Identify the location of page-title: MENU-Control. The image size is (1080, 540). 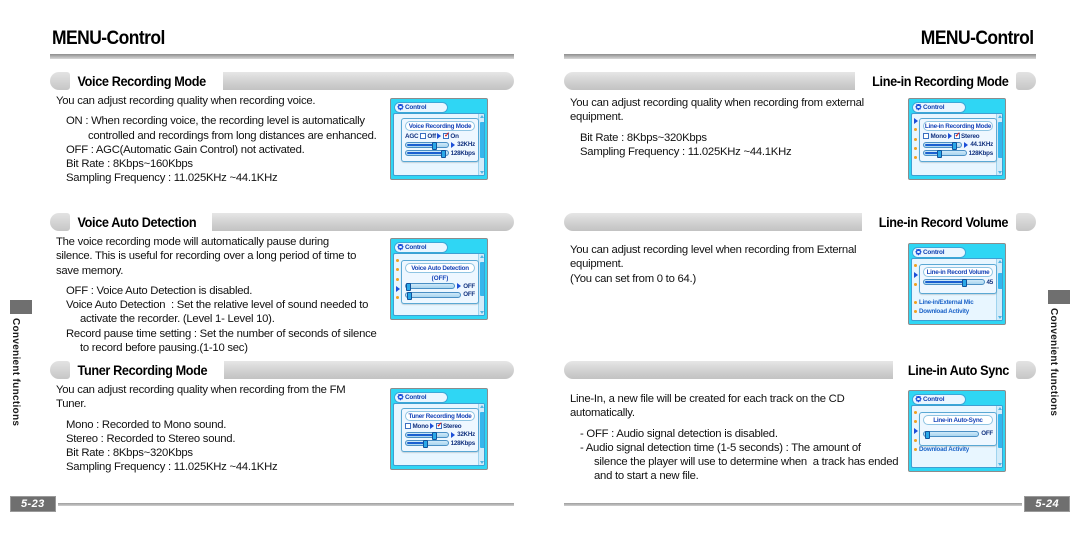
(108, 38).